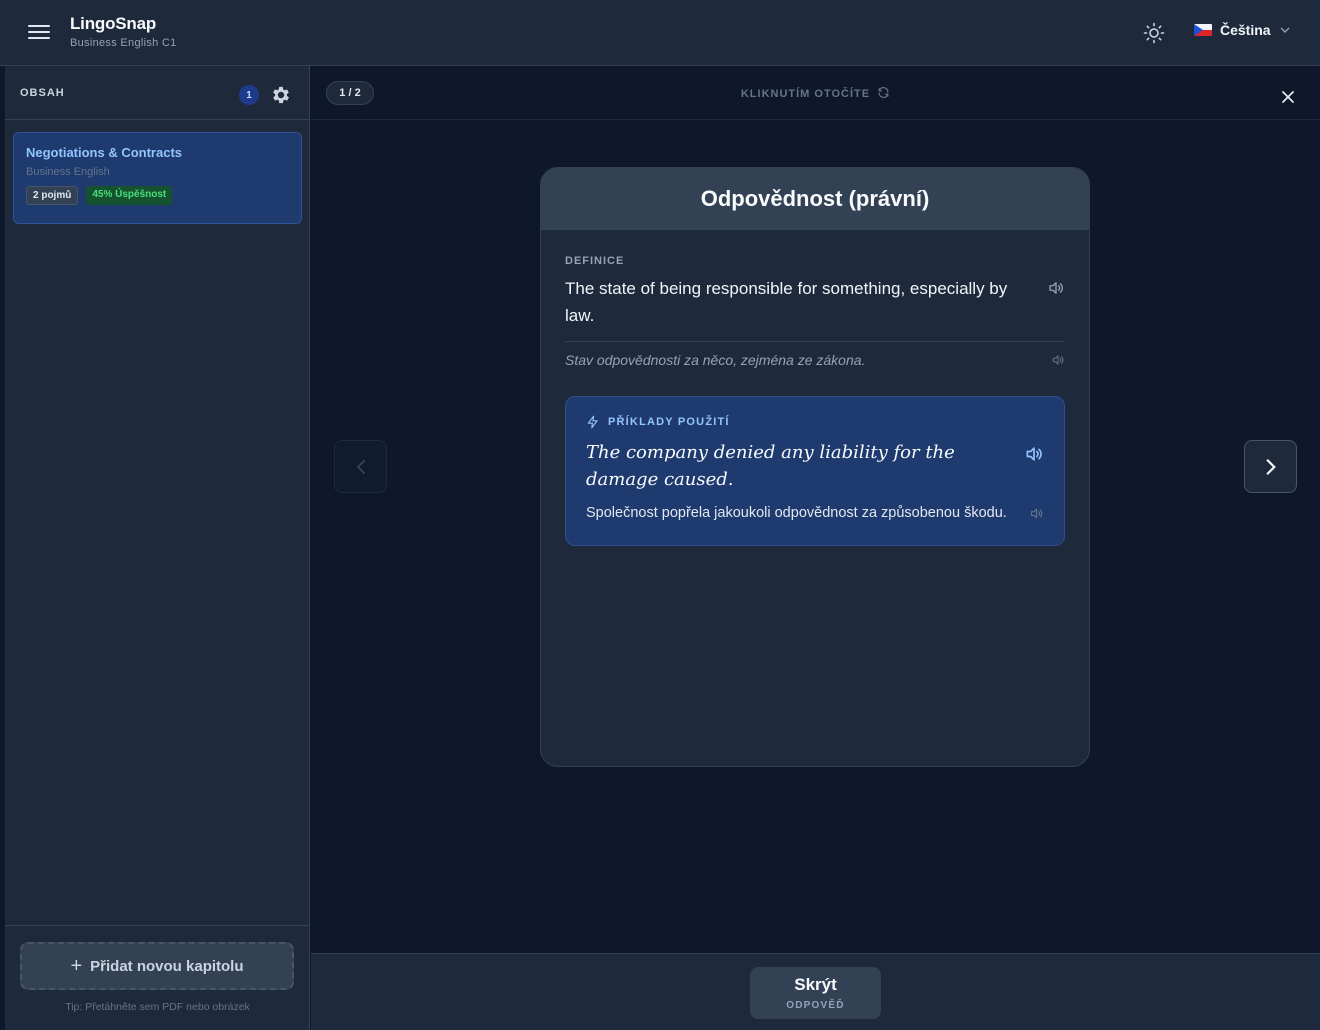  What do you see at coordinates (669, 422) in the screenshot?
I see `examples-label: PŘÍKLADY POUŽITÍ` at bounding box center [669, 422].